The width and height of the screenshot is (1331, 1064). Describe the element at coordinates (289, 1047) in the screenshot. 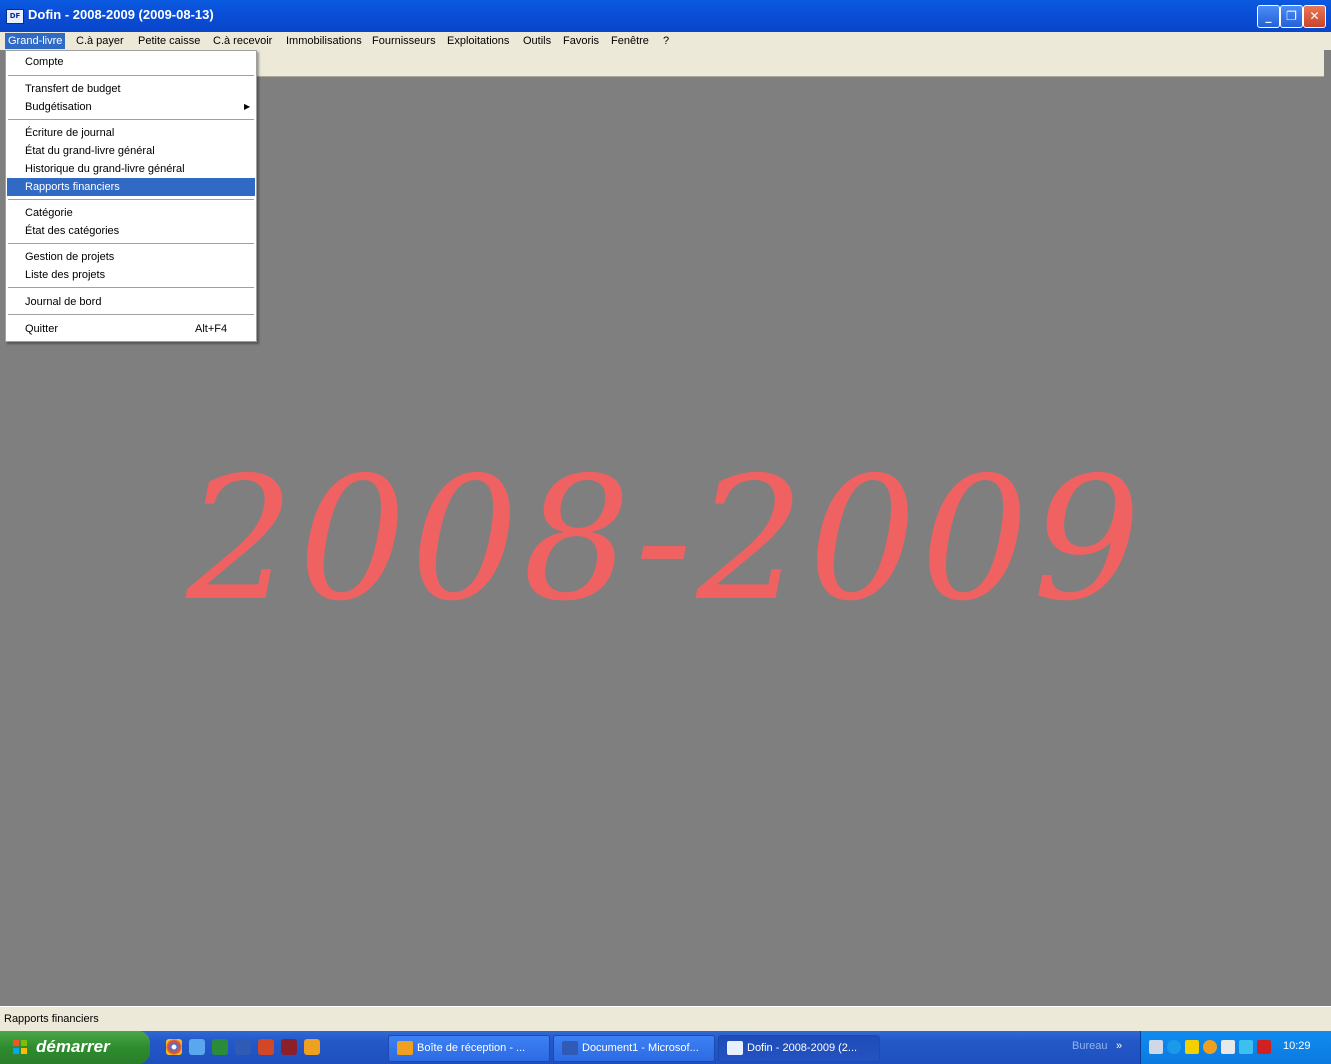

I see `access-icon` at that location.